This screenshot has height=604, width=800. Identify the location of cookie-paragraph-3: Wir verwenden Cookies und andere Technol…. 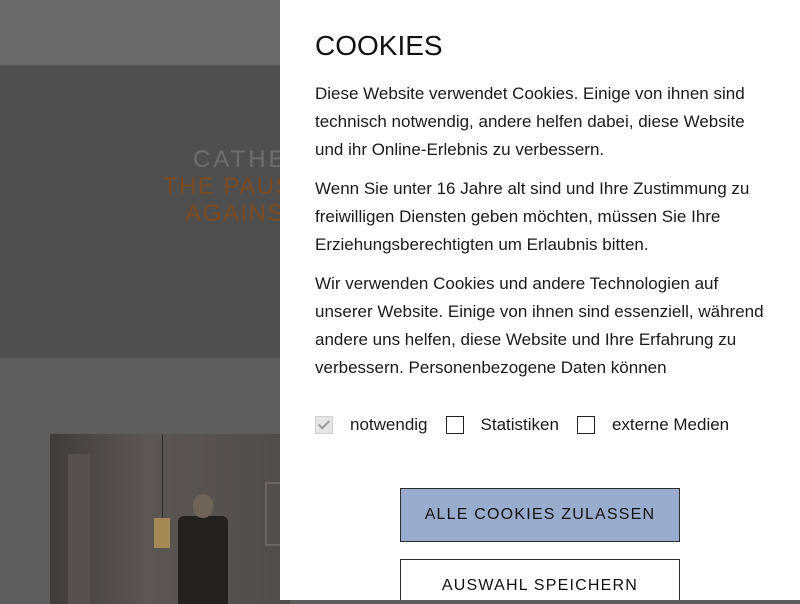
(539, 325).